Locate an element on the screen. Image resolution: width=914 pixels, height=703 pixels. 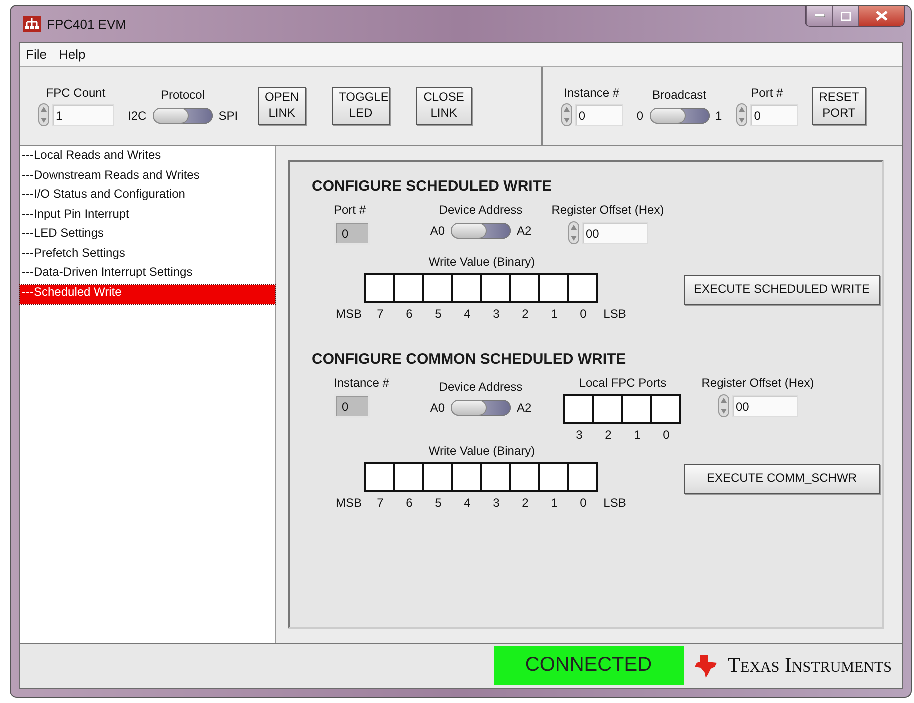
link-button: TOGGLE LED is located at coordinates (361, 106).